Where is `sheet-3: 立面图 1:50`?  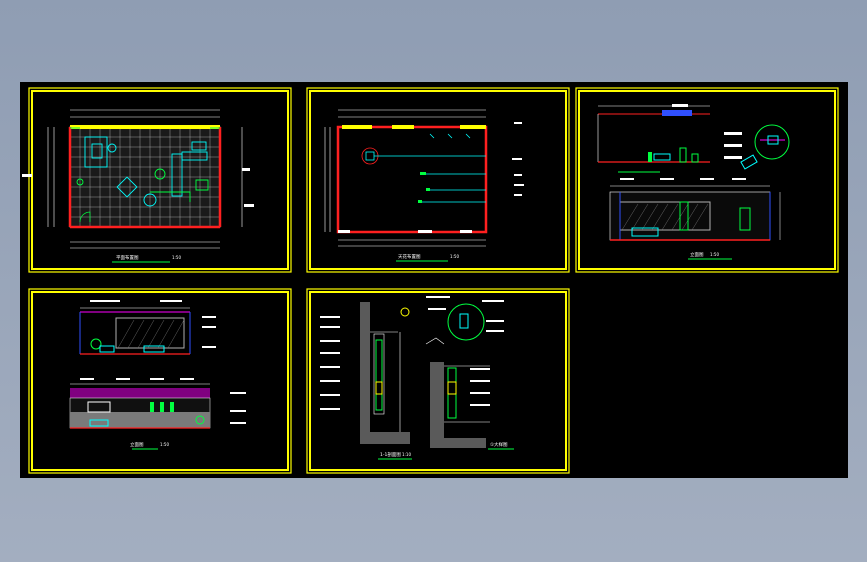
sheet-3: 立面图 1:50 is located at coordinates (707, 180).